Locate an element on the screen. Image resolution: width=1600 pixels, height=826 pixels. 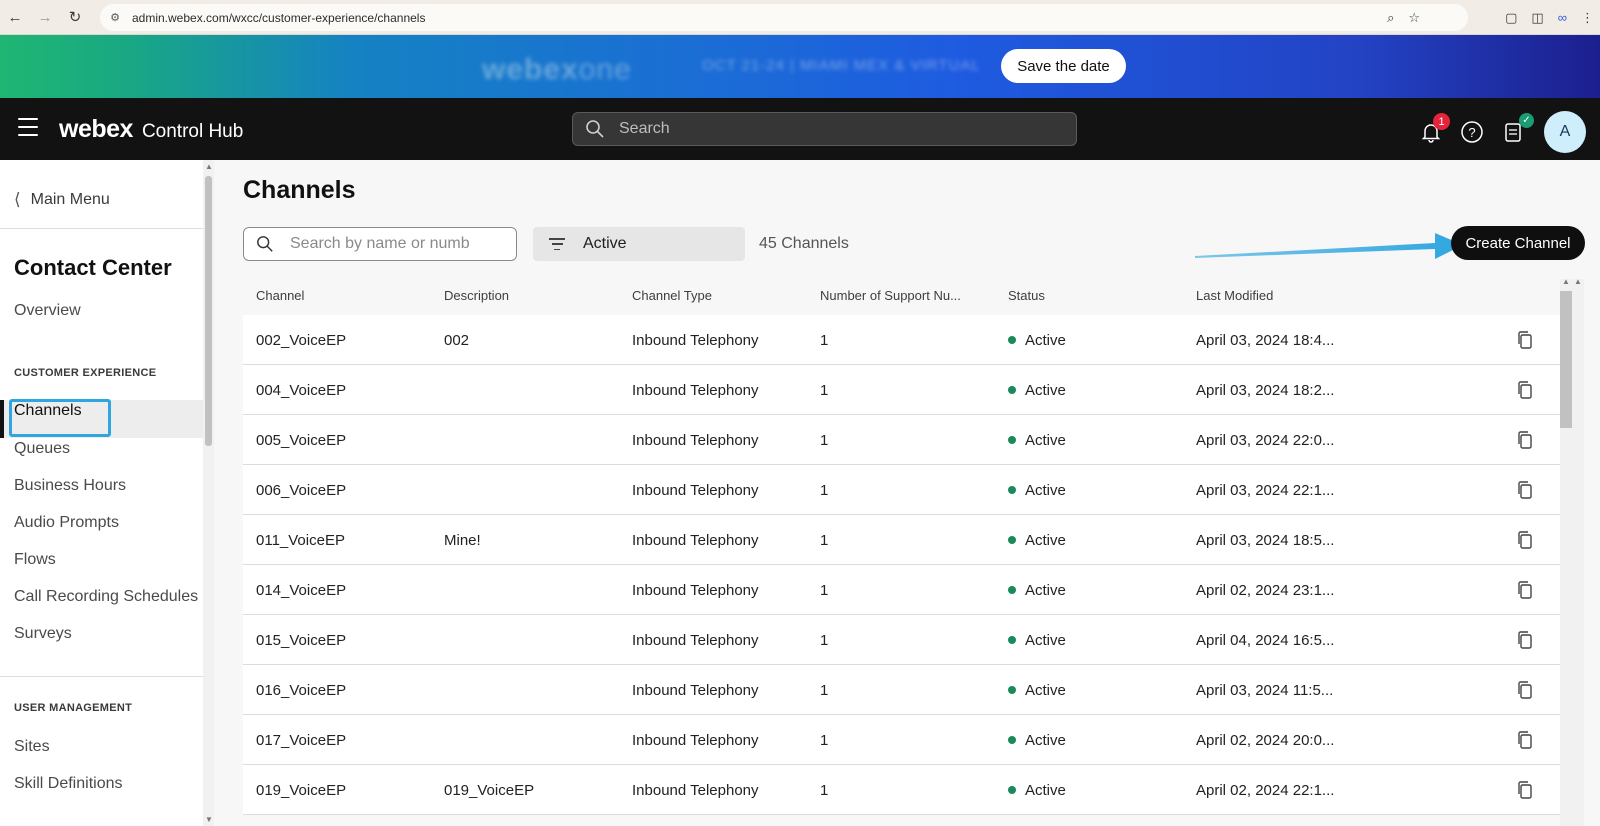
browser-menu-icon: ⋮ is located at coordinates (1587, 18).